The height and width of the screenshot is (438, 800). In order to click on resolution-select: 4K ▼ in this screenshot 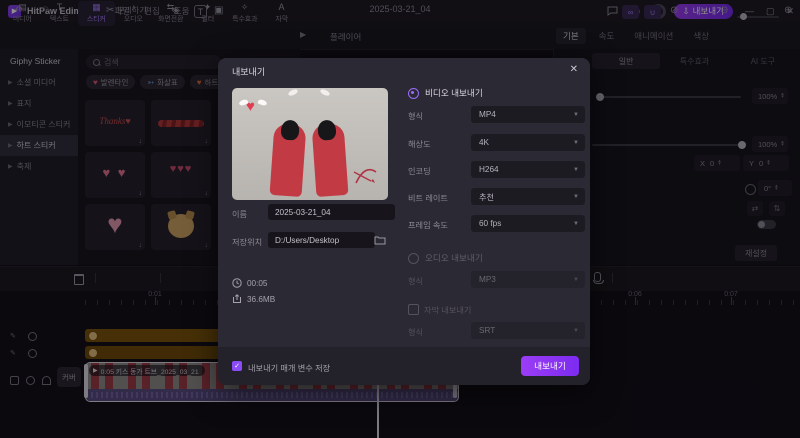, I will do `click(528, 142)`.